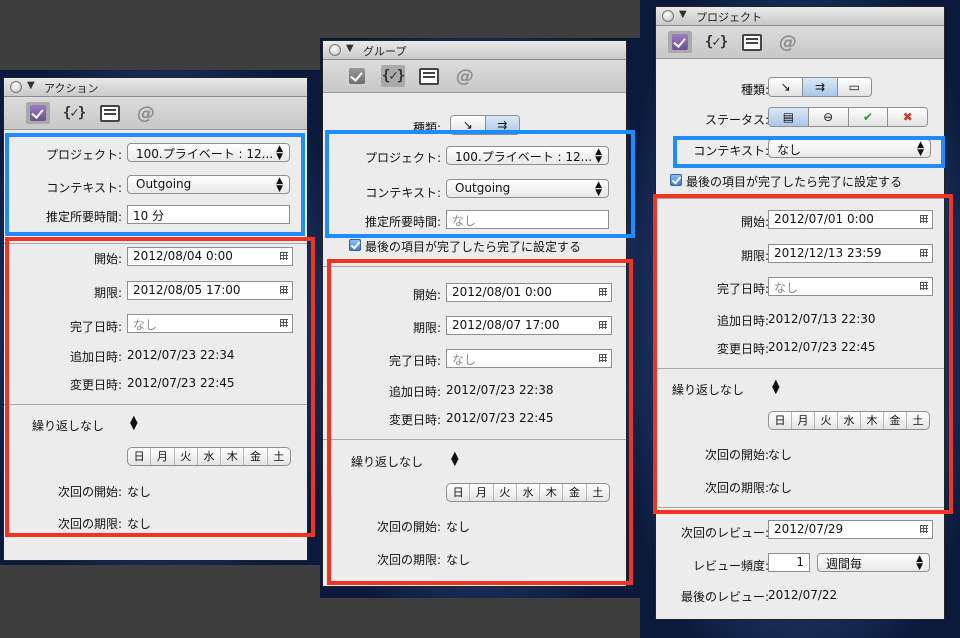  I want to click on kind-parallel-arrow-icon: ⇉, so click(820, 87).